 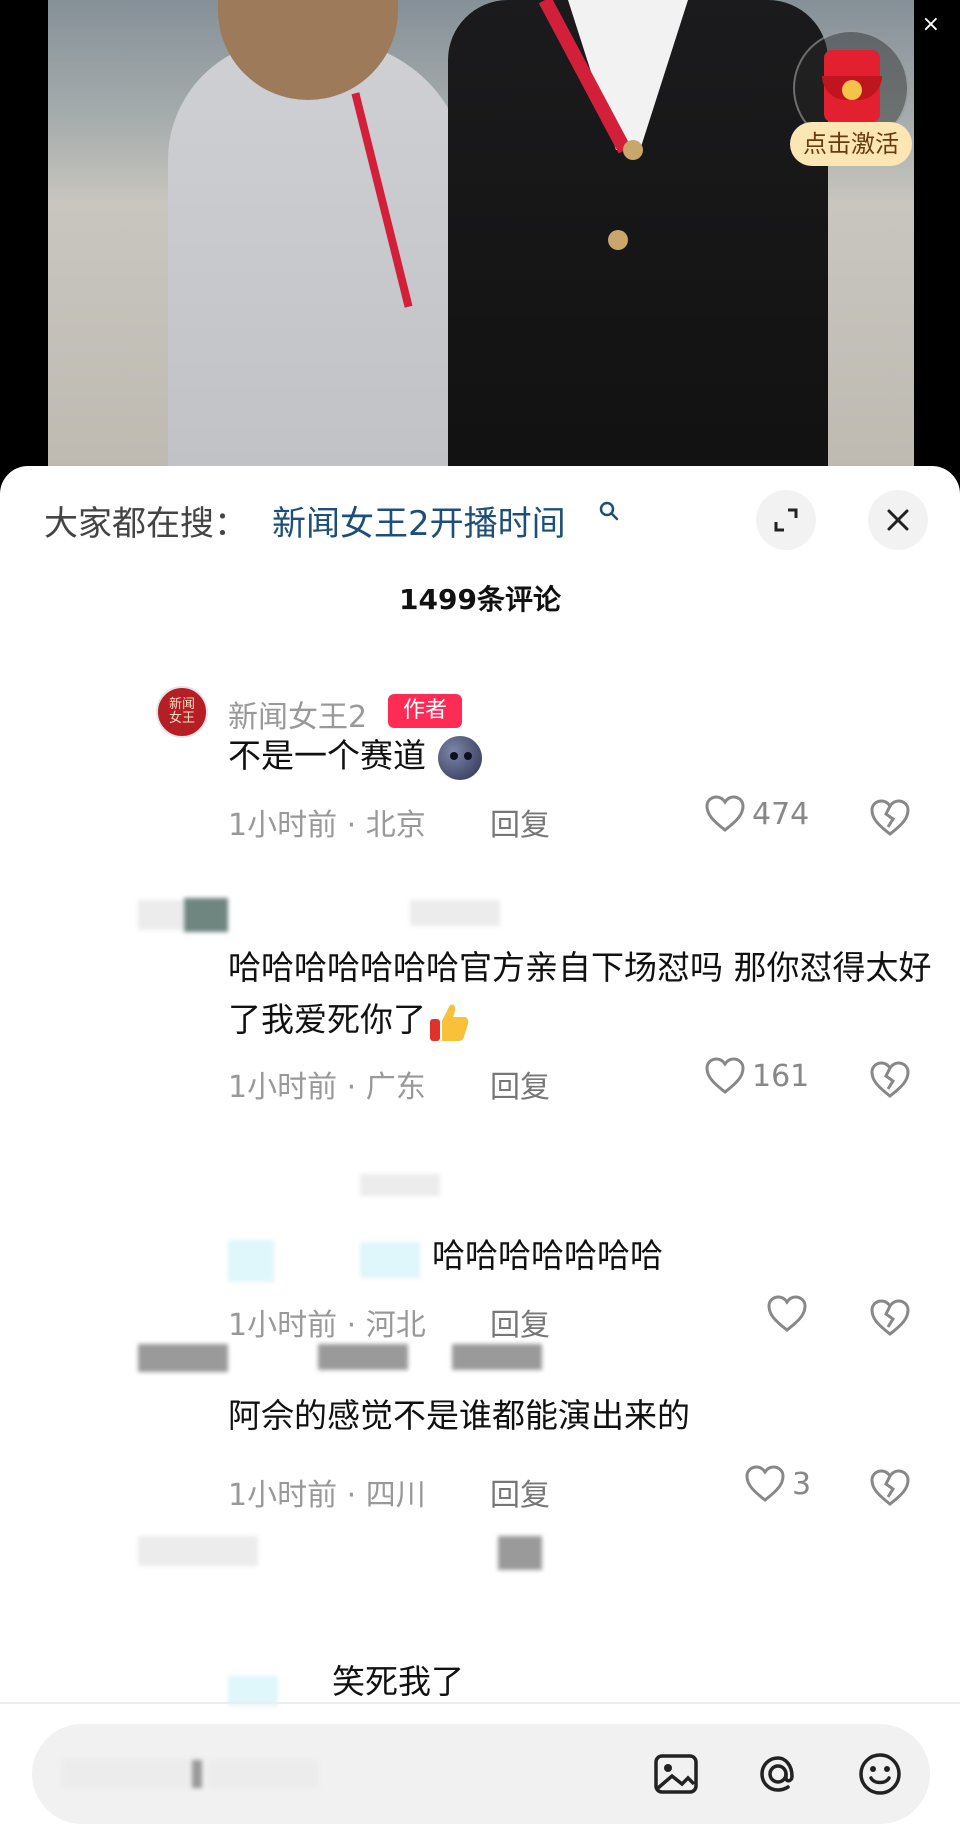 What do you see at coordinates (547, 1255) in the screenshot?
I see `comment-text: 哈哈哈哈哈哈哈` at bounding box center [547, 1255].